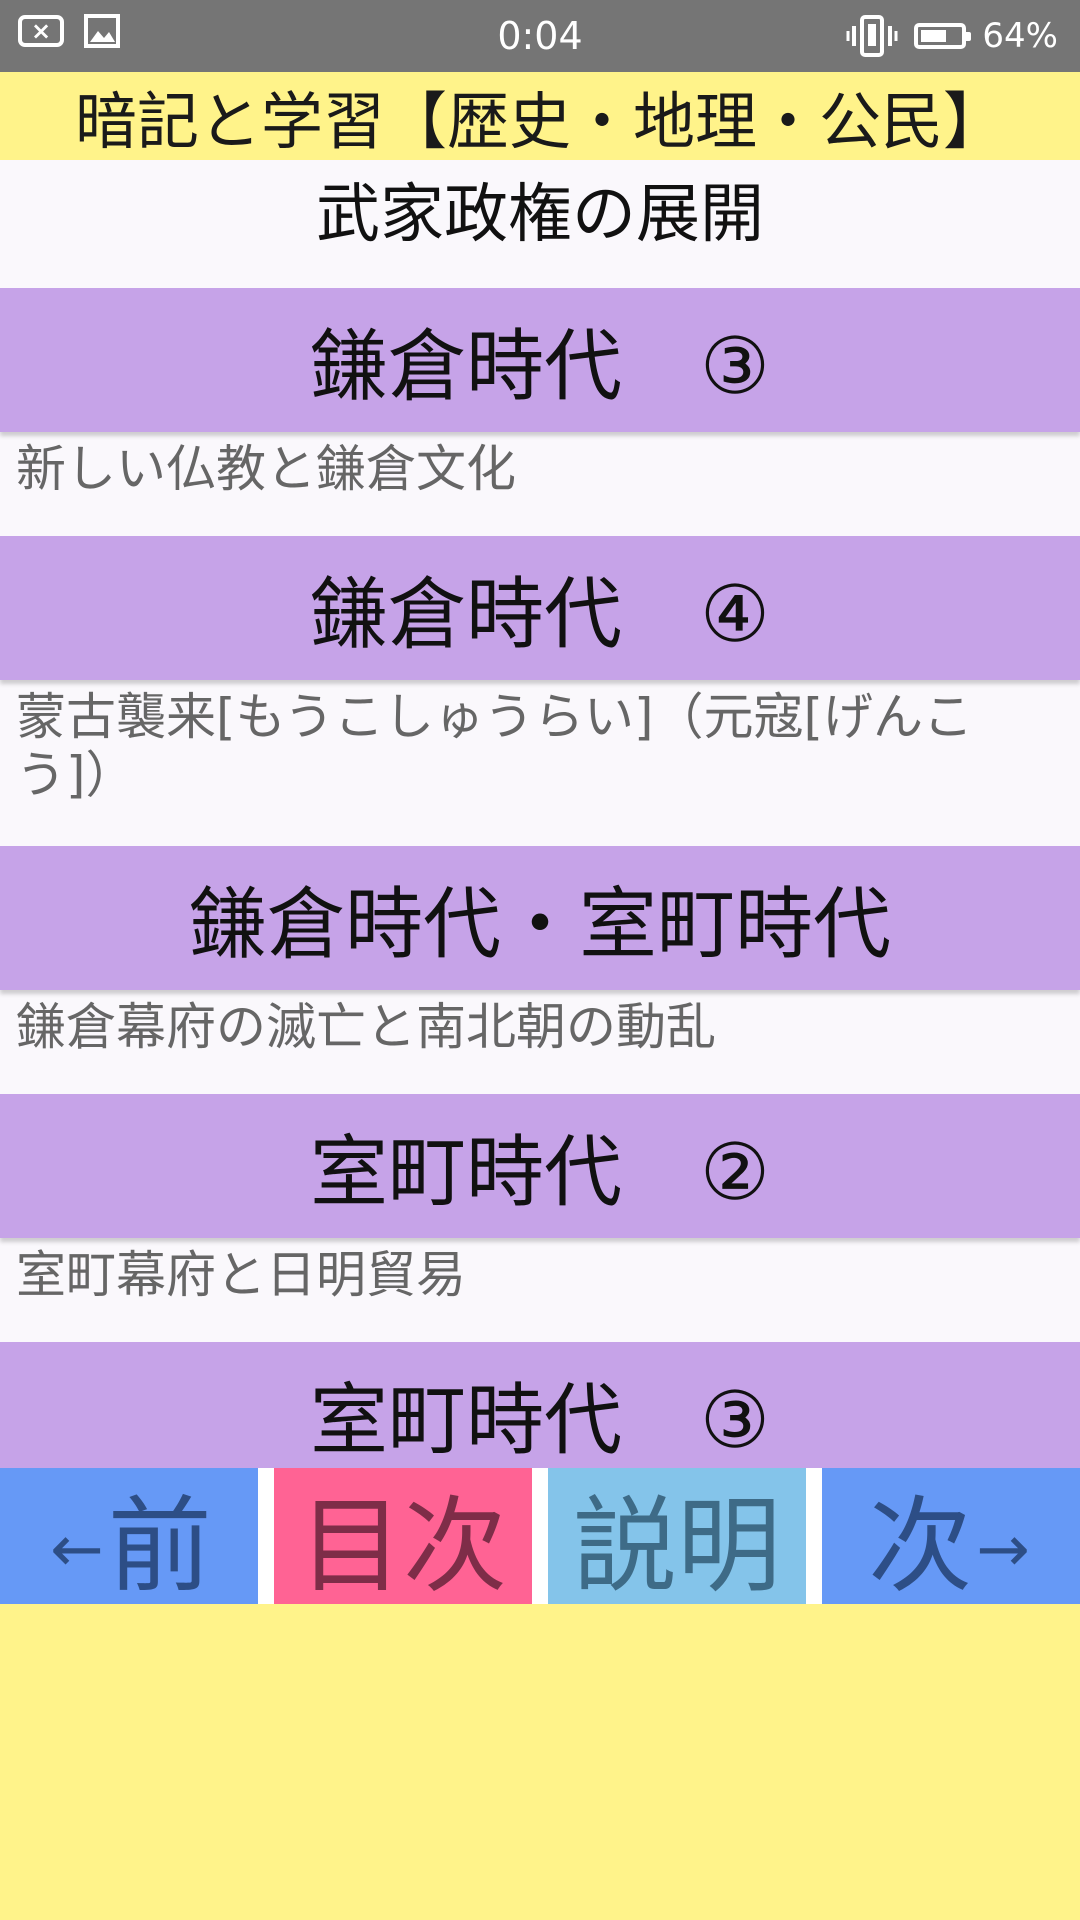 This screenshot has width=1080, height=1920. I want to click on topic-button: 鎌倉時代 ③, so click(540, 360).